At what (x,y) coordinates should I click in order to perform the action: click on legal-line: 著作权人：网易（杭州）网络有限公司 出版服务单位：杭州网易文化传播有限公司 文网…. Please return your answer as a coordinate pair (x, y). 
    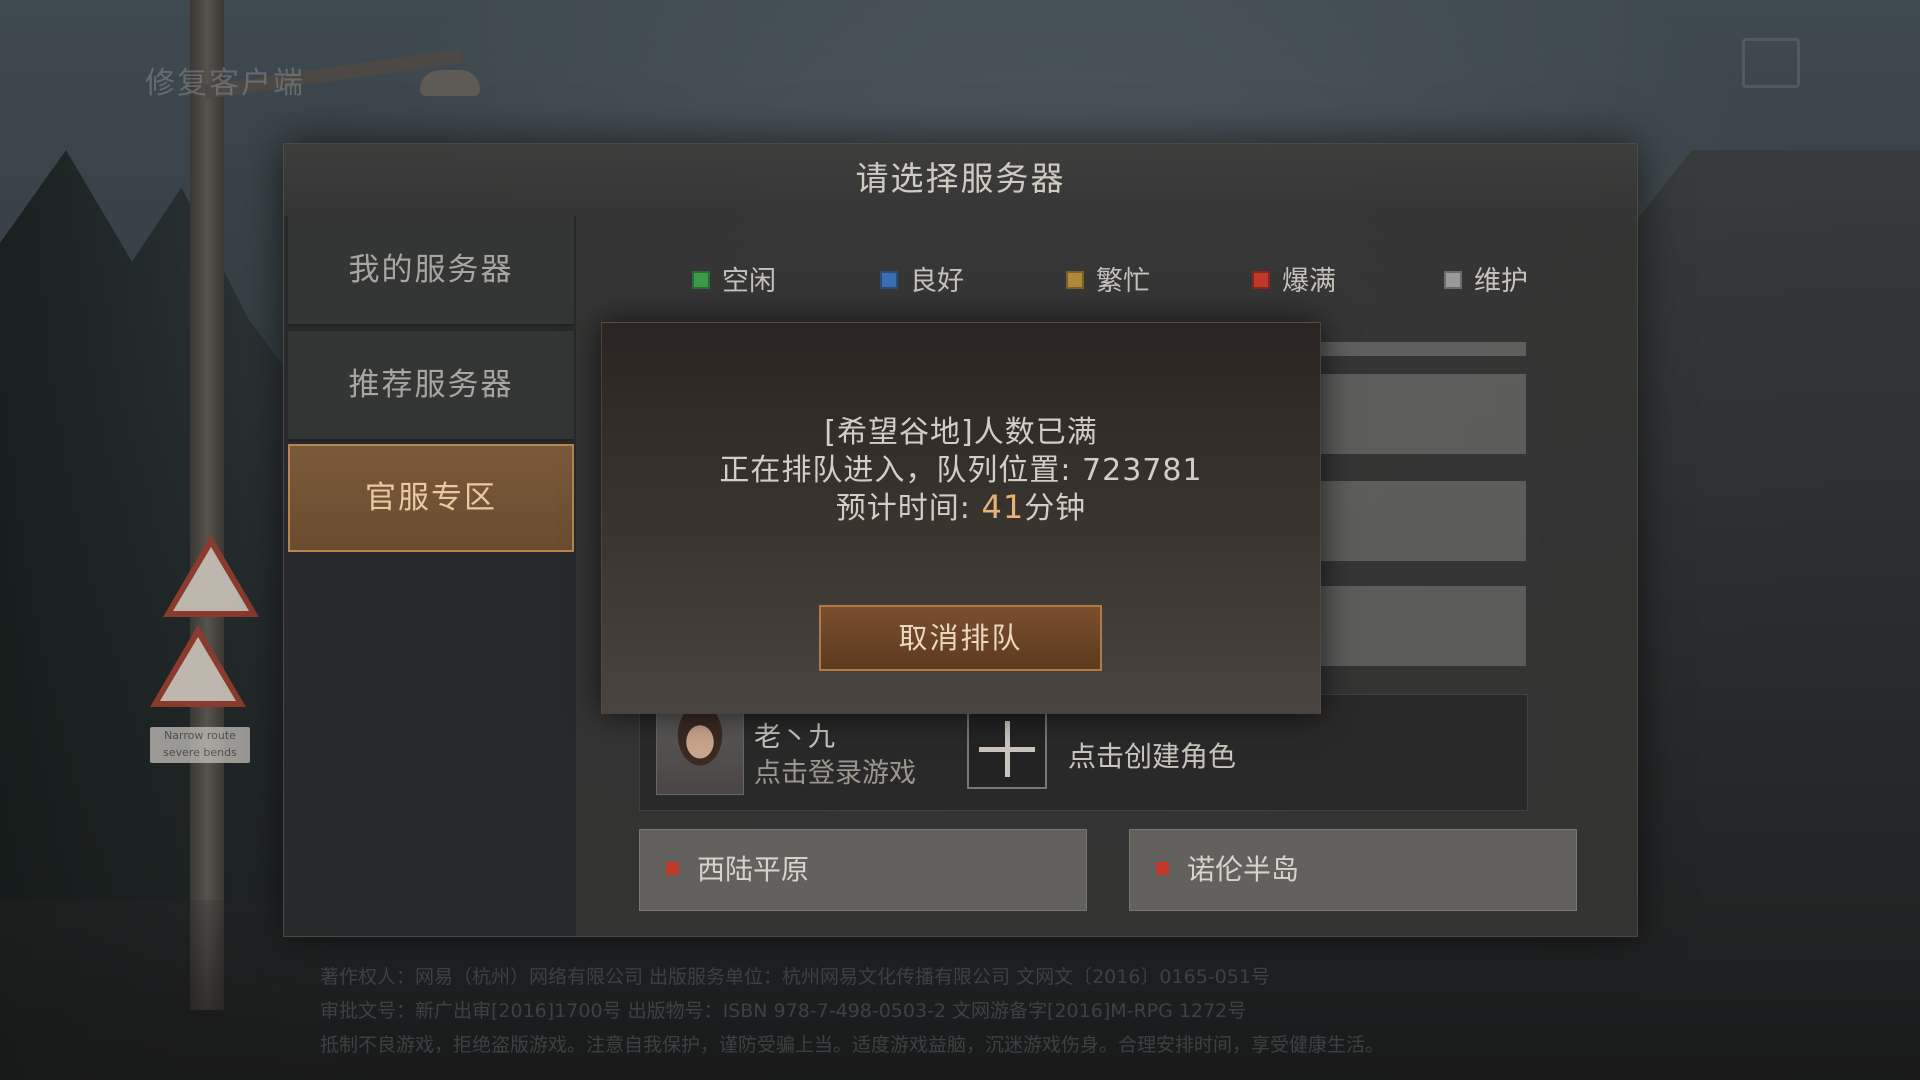
    Looking at the image, I should click on (795, 977).